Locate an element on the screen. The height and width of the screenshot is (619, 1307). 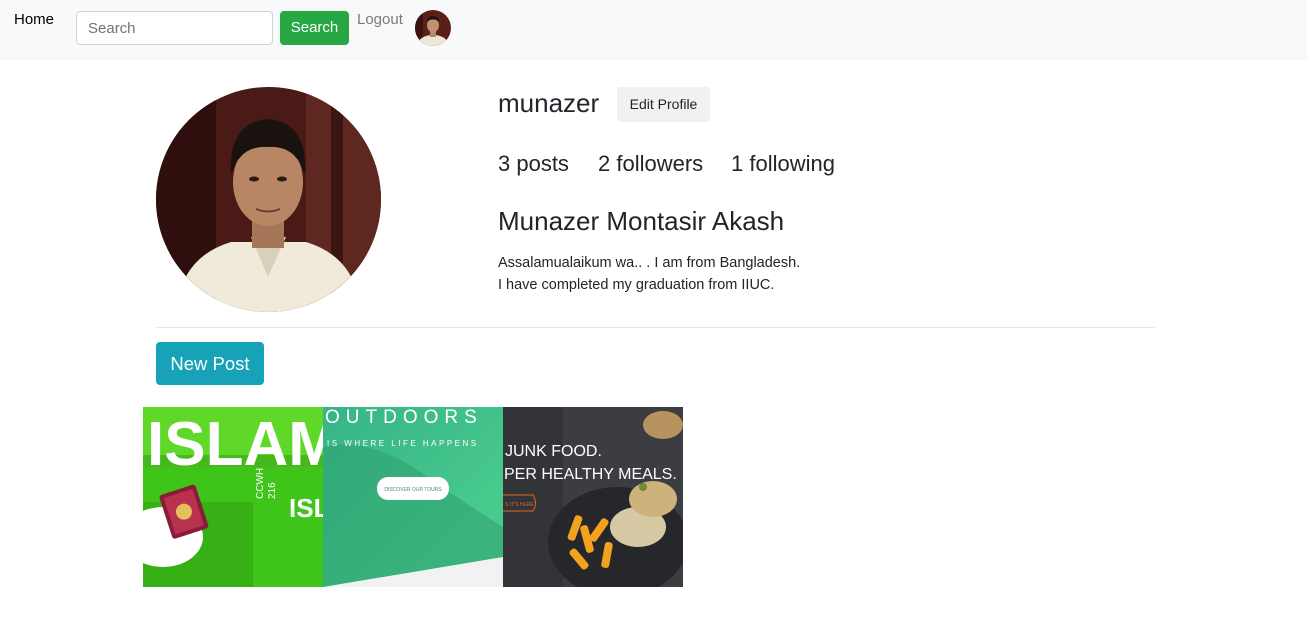
stat-posts: 3 posts is located at coordinates (533, 163).